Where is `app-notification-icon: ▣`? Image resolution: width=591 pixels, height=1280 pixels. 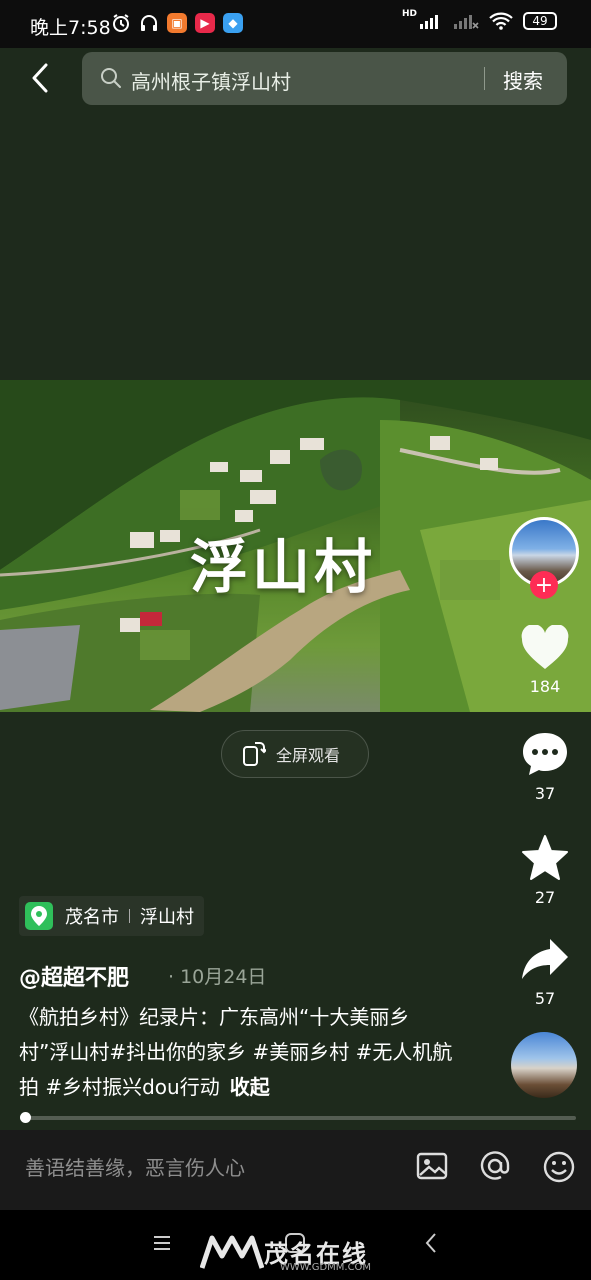
app-notification-icon: ▣ is located at coordinates (177, 23).